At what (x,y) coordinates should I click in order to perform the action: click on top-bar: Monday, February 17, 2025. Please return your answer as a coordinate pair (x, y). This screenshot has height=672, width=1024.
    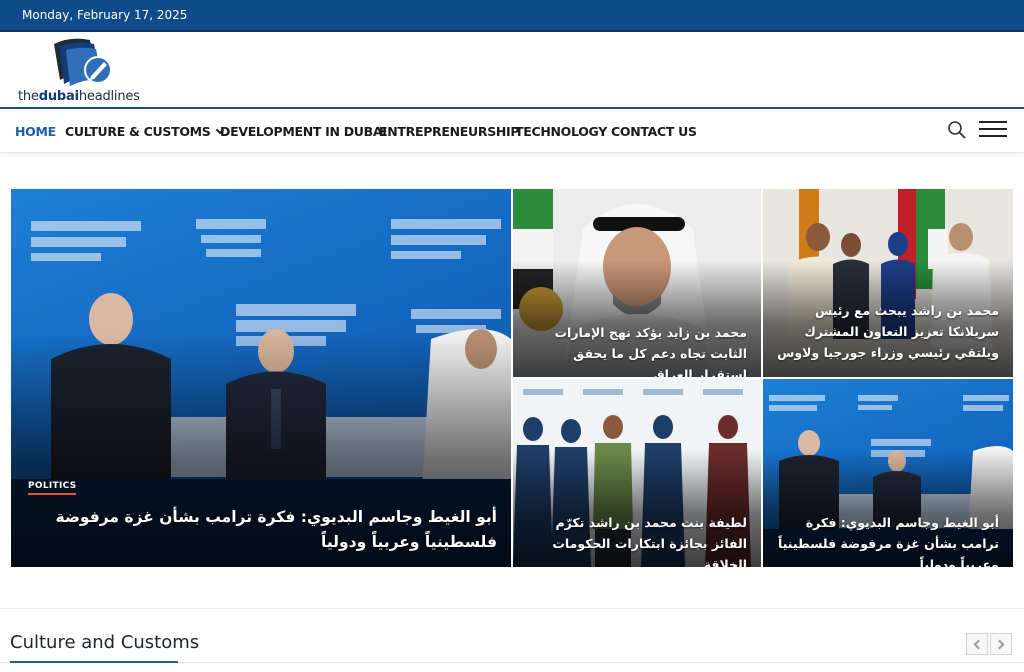
    Looking at the image, I should click on (512, 16).